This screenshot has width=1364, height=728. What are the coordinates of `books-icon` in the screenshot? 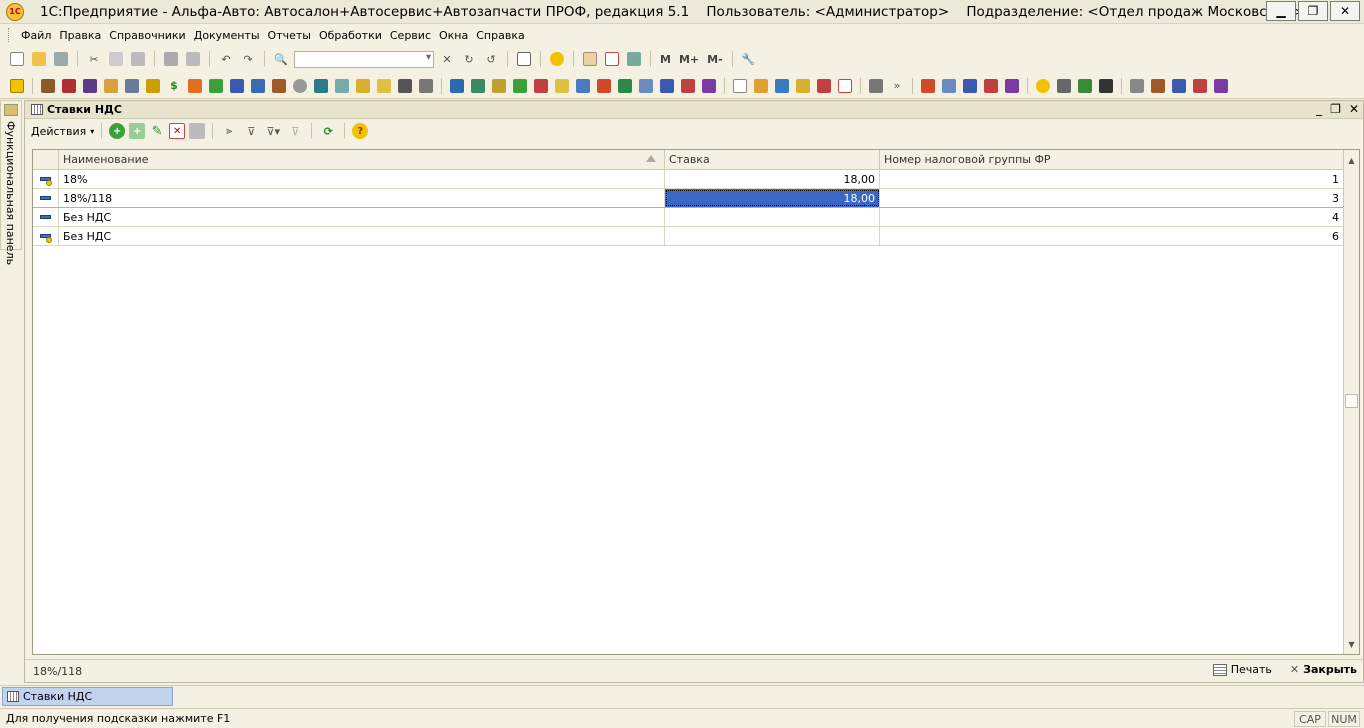 It's located at (457, 86).